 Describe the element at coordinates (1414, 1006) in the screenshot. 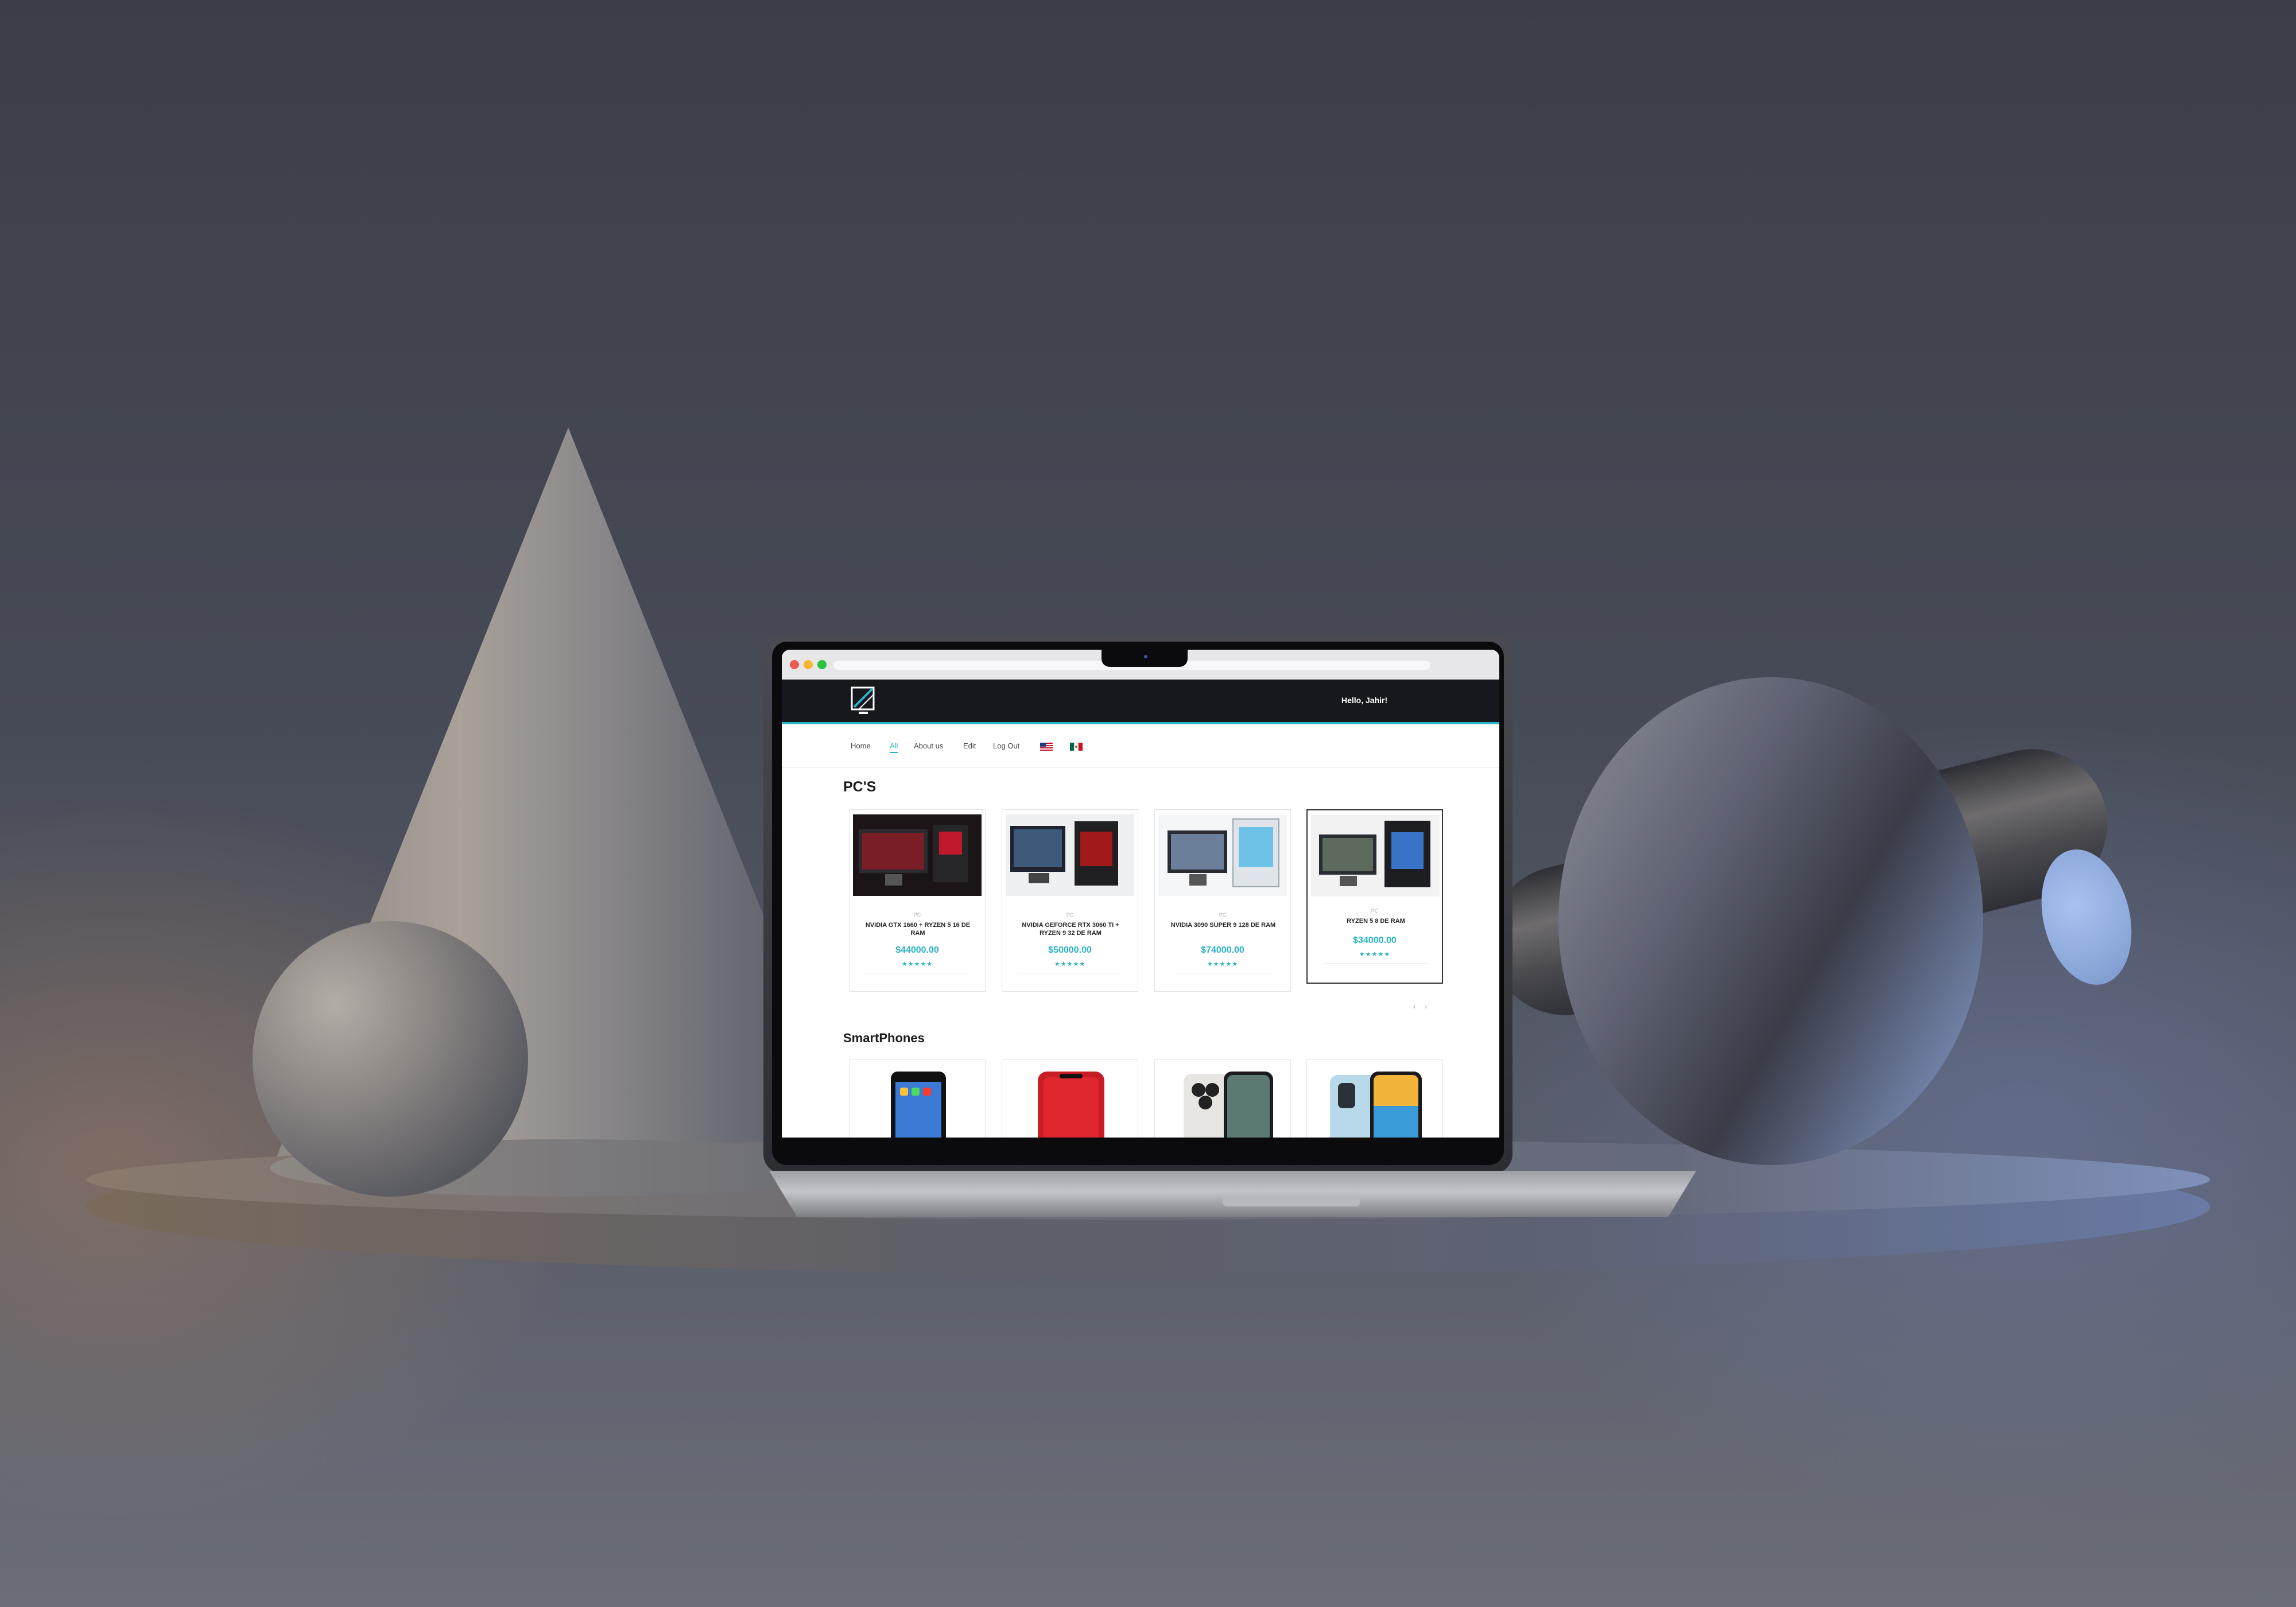

I see `carousel-prev-button: ‹` at that location.